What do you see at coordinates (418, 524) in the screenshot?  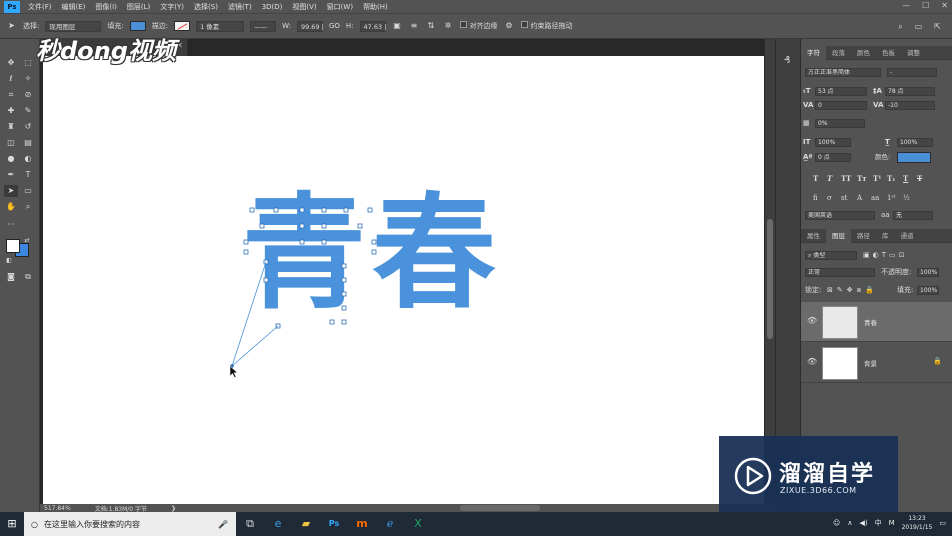 I see `excel-icon: X` at bounding box center [418, 524].